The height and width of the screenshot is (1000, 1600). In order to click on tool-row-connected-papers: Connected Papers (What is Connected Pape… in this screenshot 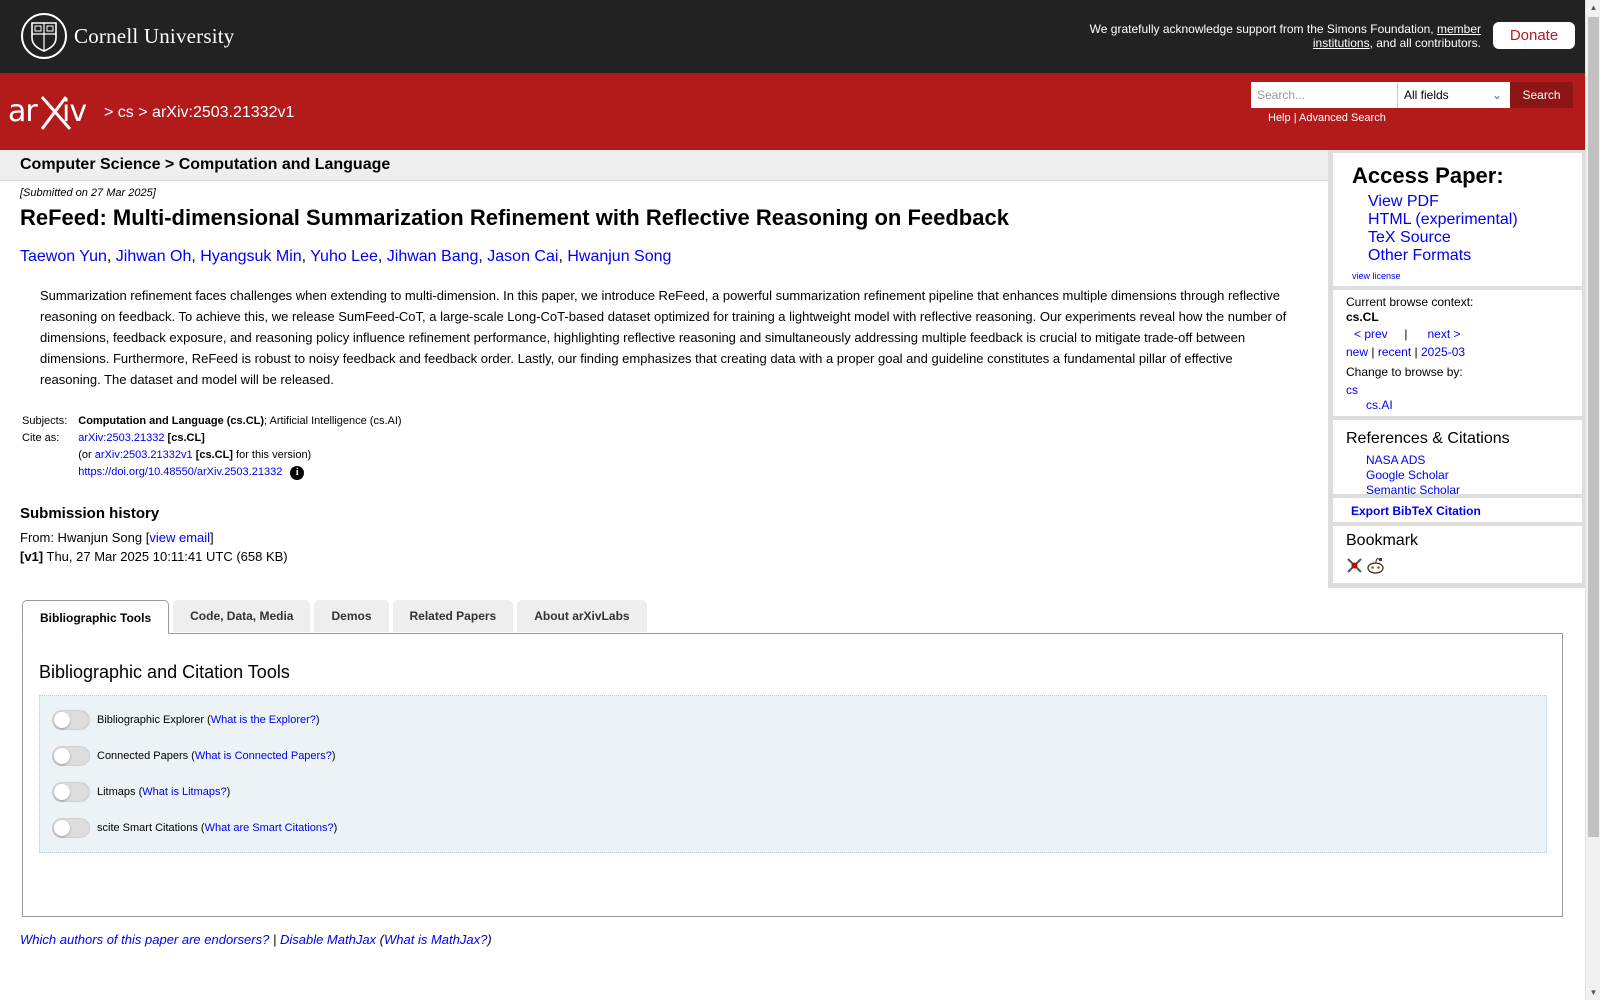, I will do `click(194, 756)`.